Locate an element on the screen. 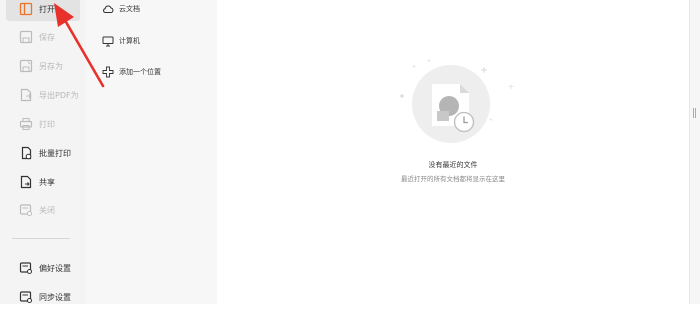  menu-item-open: 打开 is located at coordinates (43, 10).